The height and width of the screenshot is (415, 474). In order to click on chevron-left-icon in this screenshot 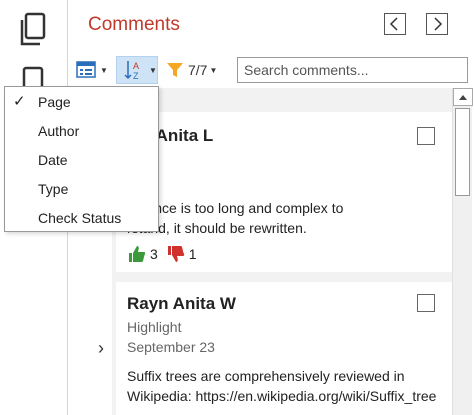, I will do `click(393, 24)`.